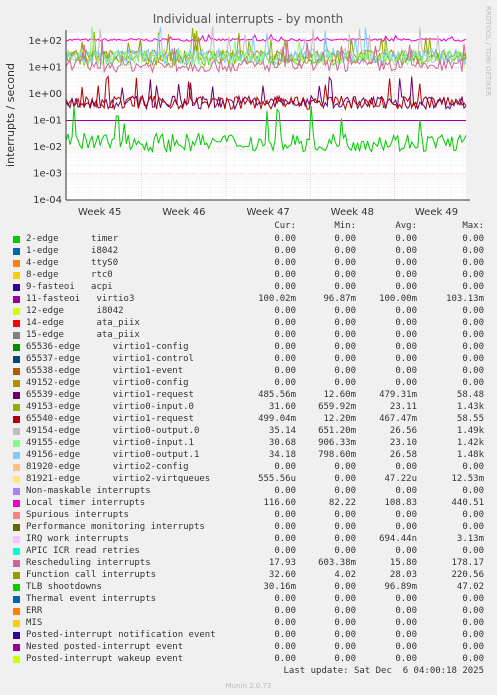  What do you see at coordinates (342, 503) in the screenshot?
I see `legend-min-value: 82.22` at bounding box center [342, 503].